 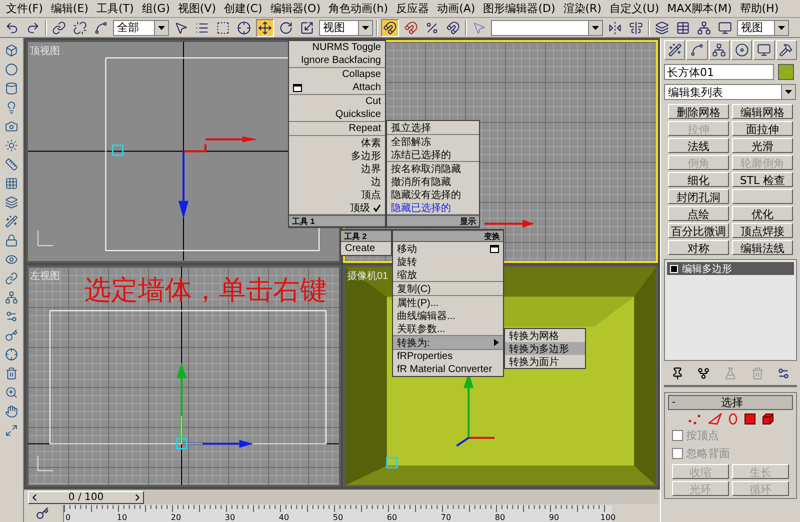 I want to click on frame-tick-label: 0, so click(x=68, y=517).